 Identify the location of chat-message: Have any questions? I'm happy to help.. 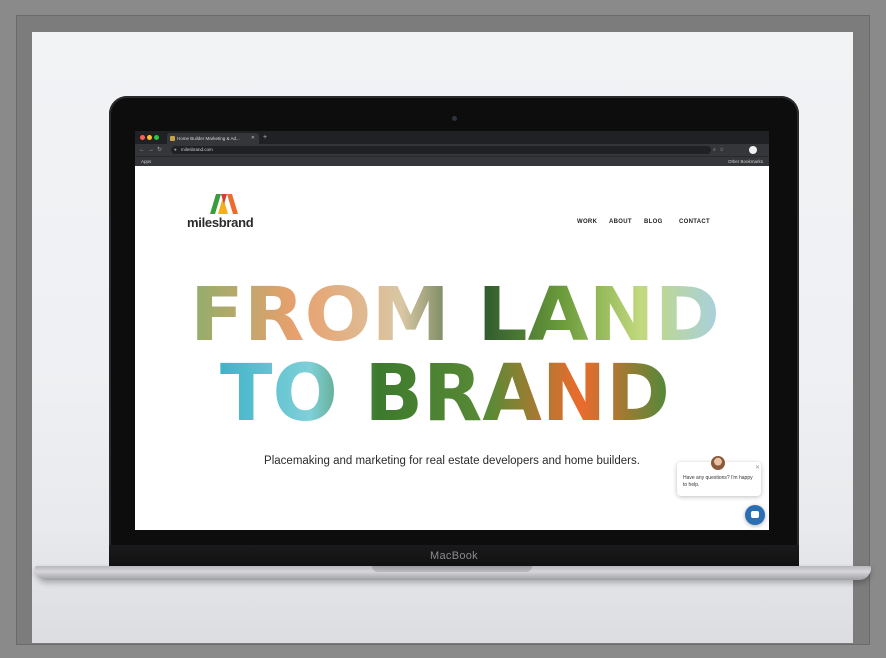
(718, 481).